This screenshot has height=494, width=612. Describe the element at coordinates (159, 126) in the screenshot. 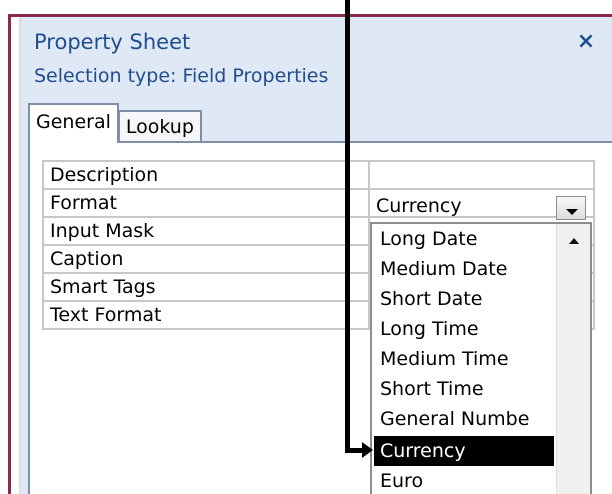

I see `tab-lookup: Lookup` at that location.